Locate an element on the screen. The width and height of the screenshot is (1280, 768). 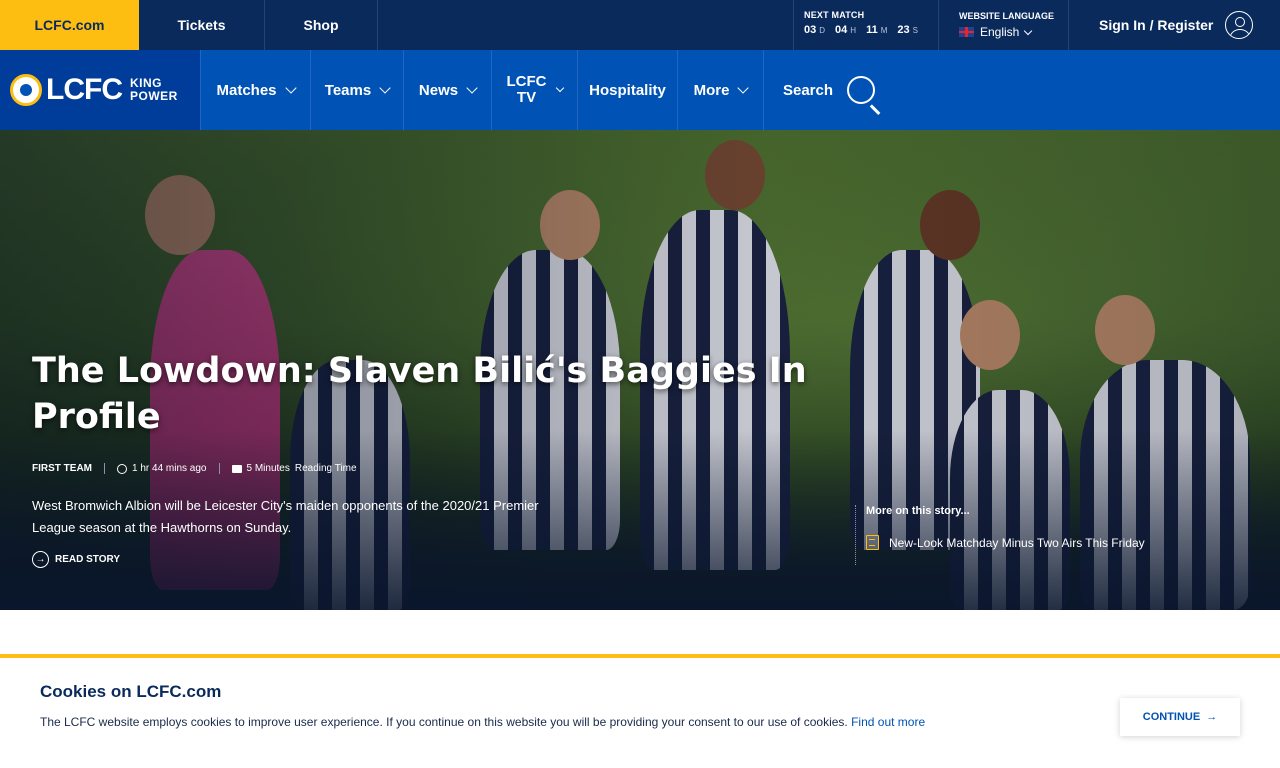
lcfc-logo: LCFC KING POWER is located at coordinates (100, 90).